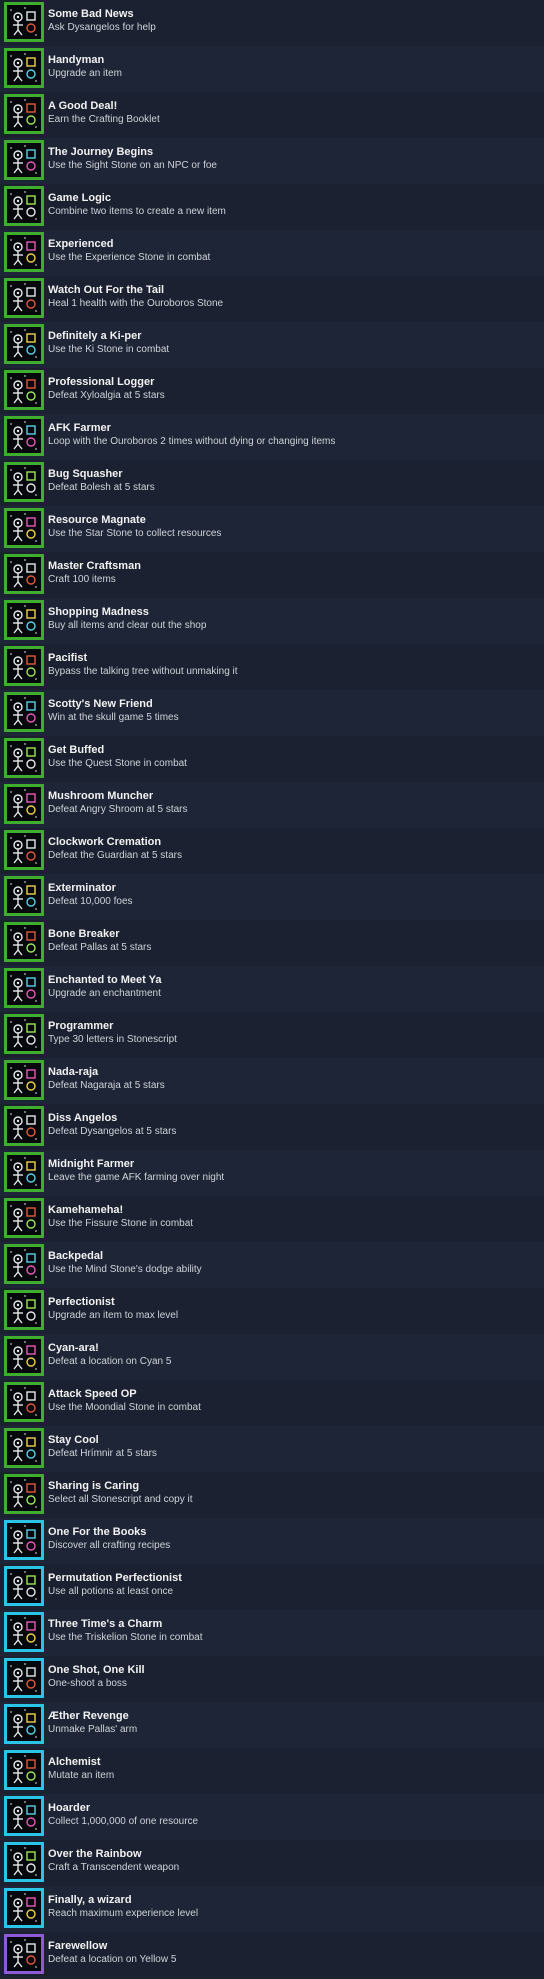 This screenshot has height=1979, width=544. I want to click on enchant-icon, so click(24, 988).